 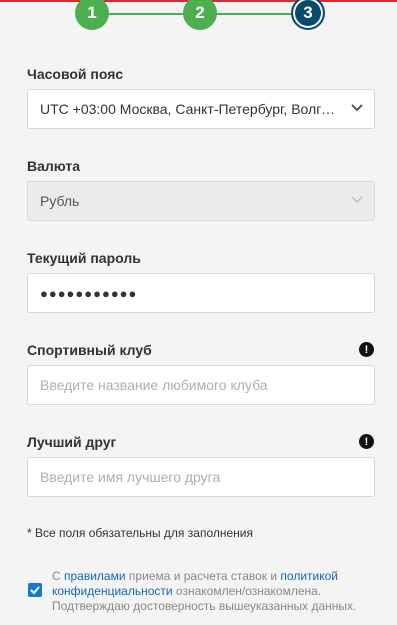 I want to click on password-label: Текущий пароль, so click(x=84, y=258).